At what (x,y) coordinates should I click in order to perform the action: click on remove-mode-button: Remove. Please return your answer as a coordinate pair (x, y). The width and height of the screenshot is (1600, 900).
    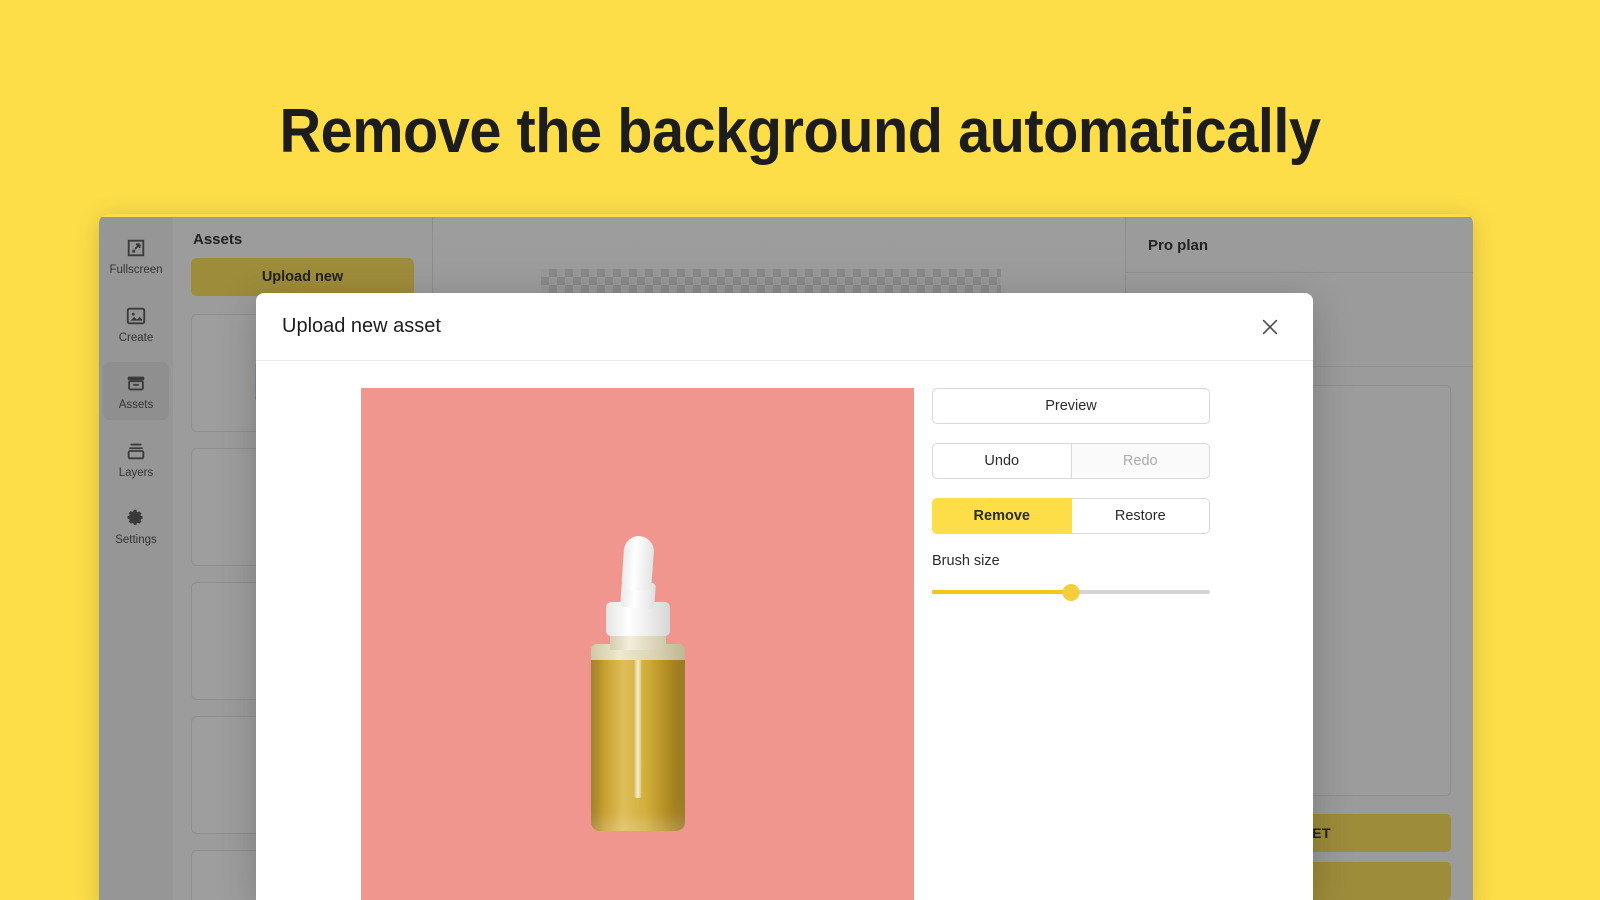
    Looking at the image, I should click on (1002, 516).